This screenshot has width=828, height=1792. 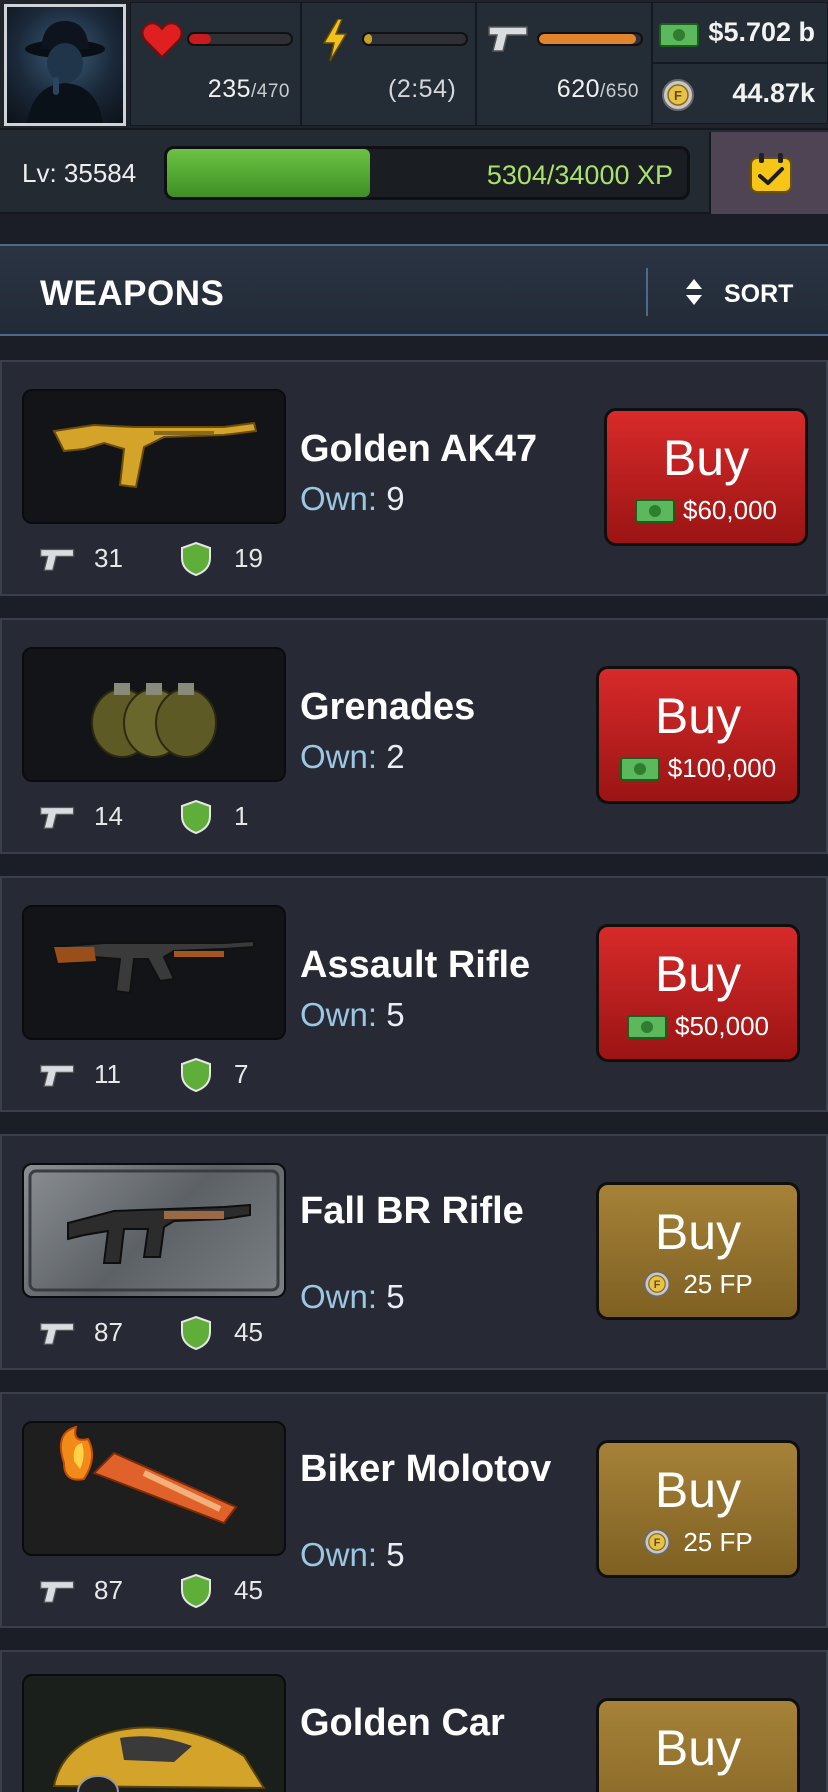 What do you see at coordinates (388, 64) in the screenshot?
I see `energy-stat: (2:54)` at bounding box center [388, 64].